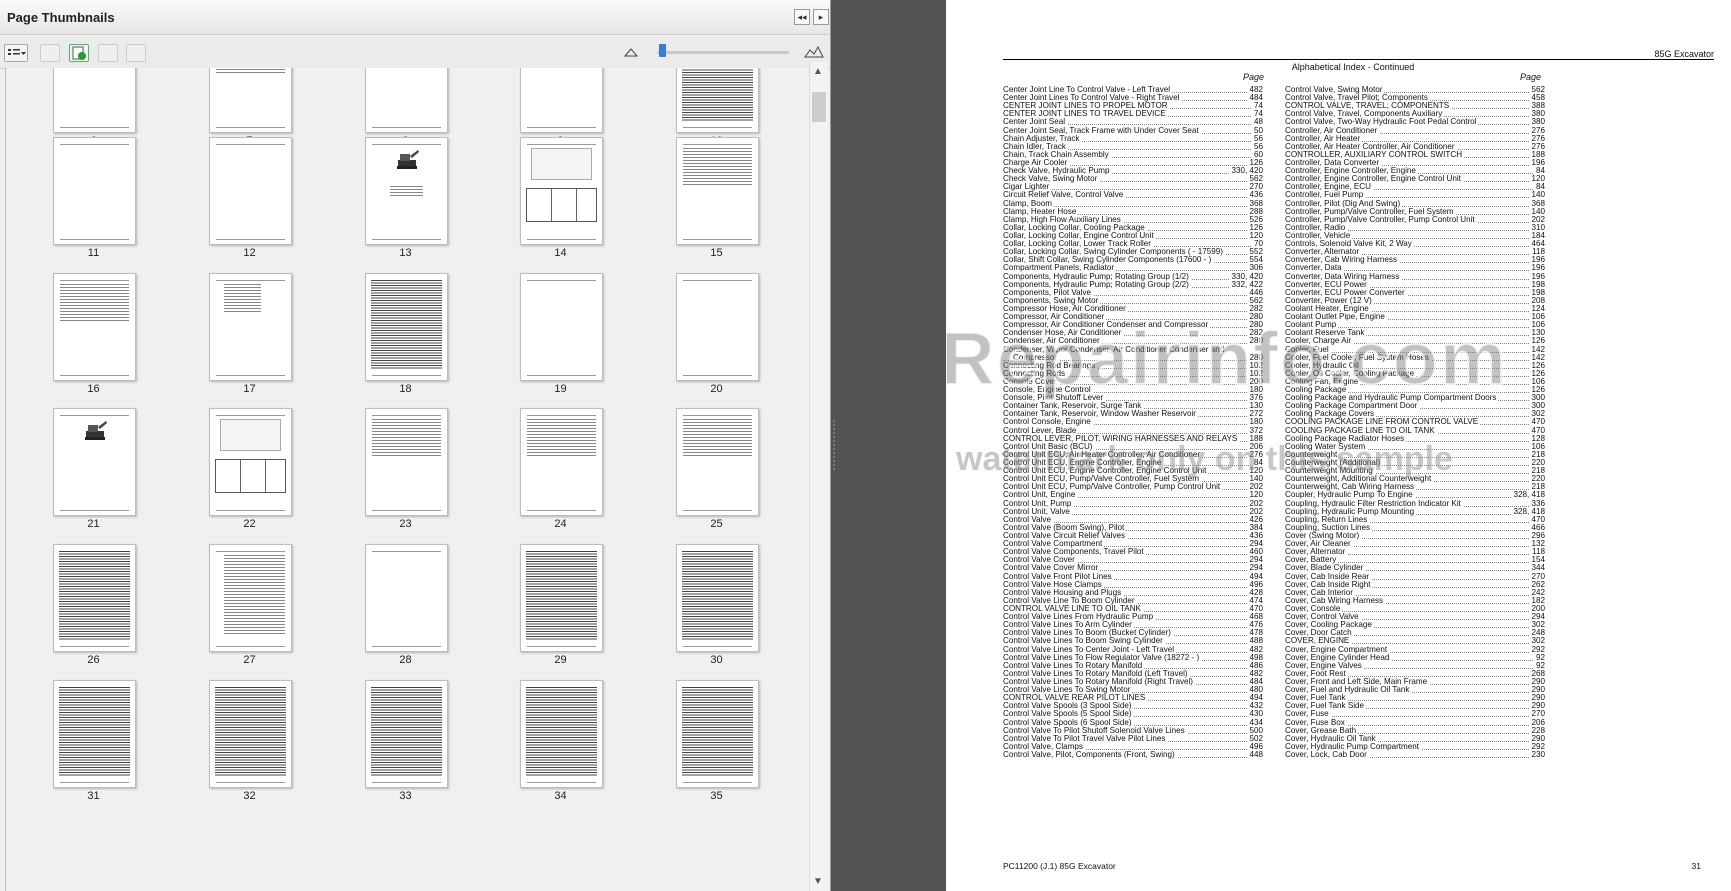 The height and width of the screenshot is (891, 1731). I want to click on index-entry-title: Controller, Fuel Pump, so click(1325, 195).